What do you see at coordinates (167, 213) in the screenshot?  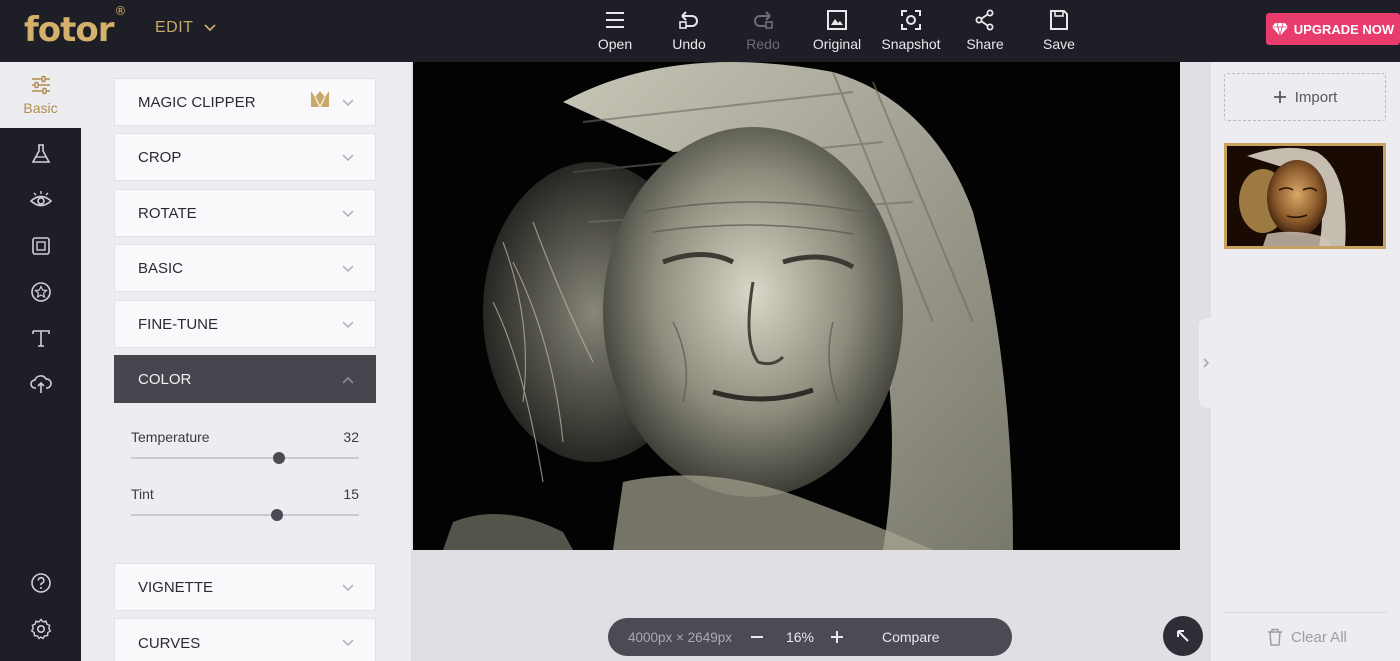 I see `section-label: ROTATE` at bounding box center [167, 213].